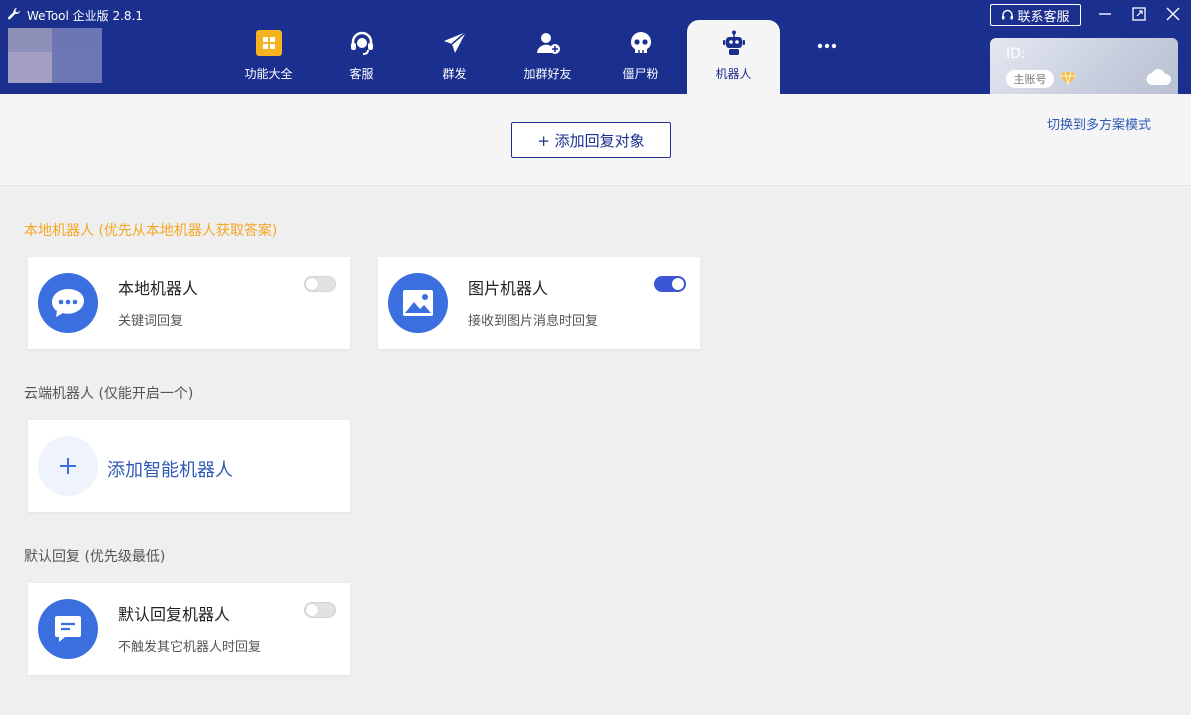  I want to click on minimize-icon, so click(1105, 14).